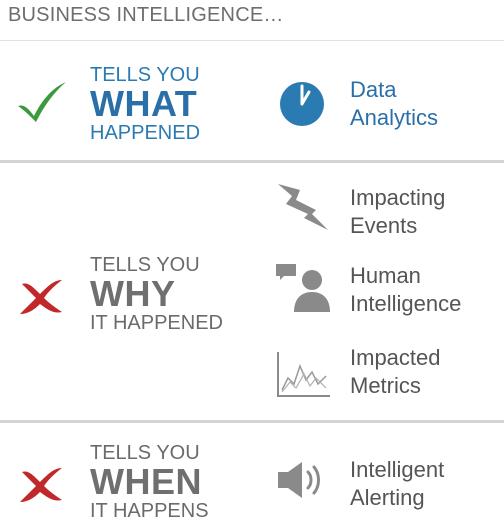 This screenshot has width=504, height=523. I want to click on capability-impacted-metrics: Impacted Metrics, so click(395, 372).